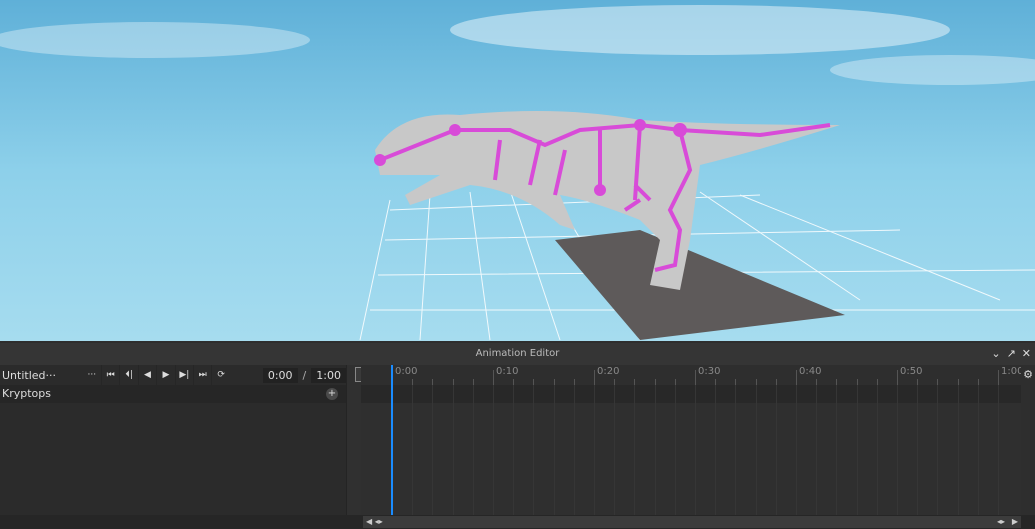 This screenshot has width=1035, height=529. I want to click on playhead, so click(392, 440).